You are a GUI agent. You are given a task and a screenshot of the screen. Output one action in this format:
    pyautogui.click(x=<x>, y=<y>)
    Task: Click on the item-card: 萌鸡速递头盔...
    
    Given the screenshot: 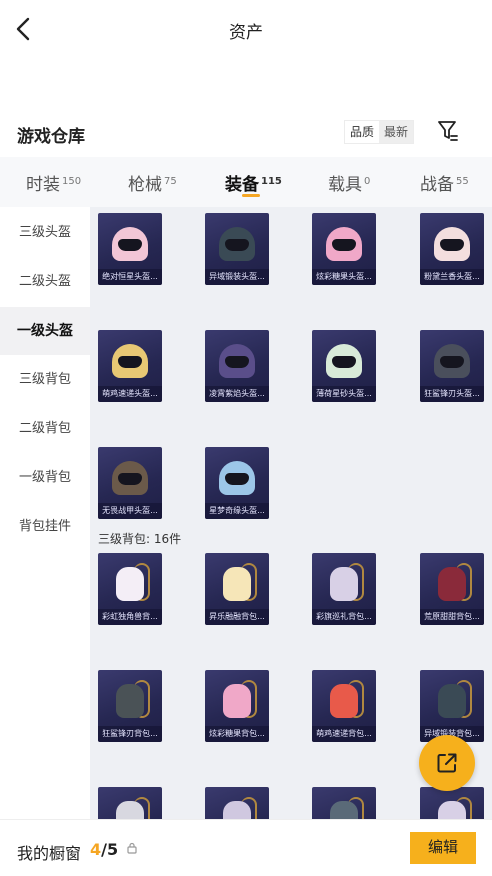 What is the action you would take?
    pyautogui.click(x=130, y=366)
    